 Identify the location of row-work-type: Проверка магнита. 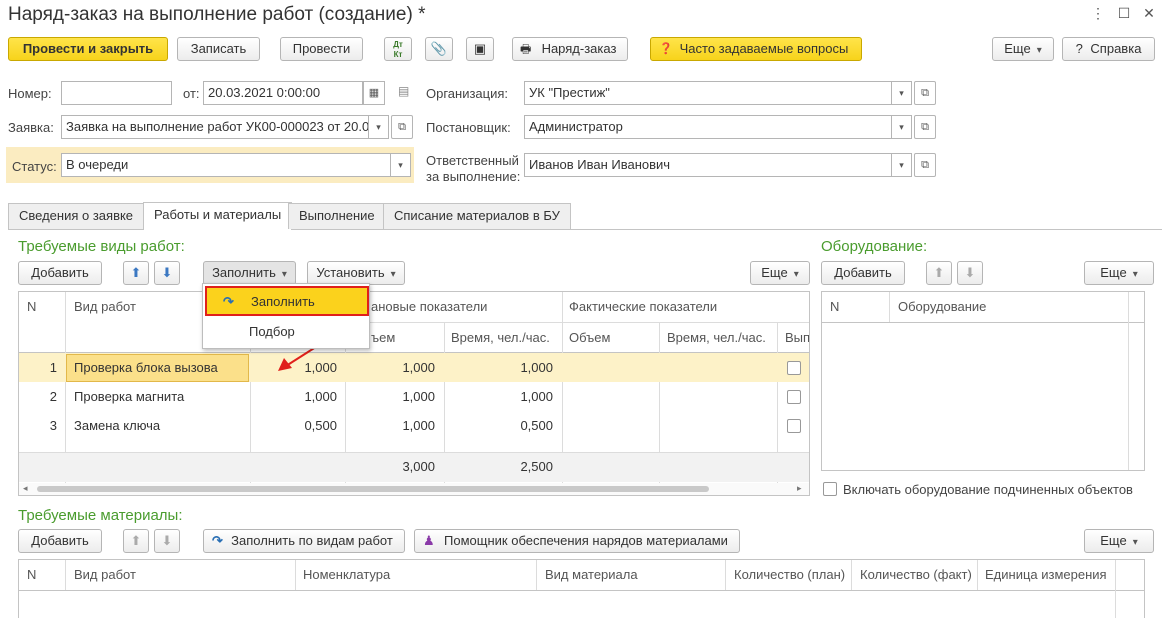
(129, 396).